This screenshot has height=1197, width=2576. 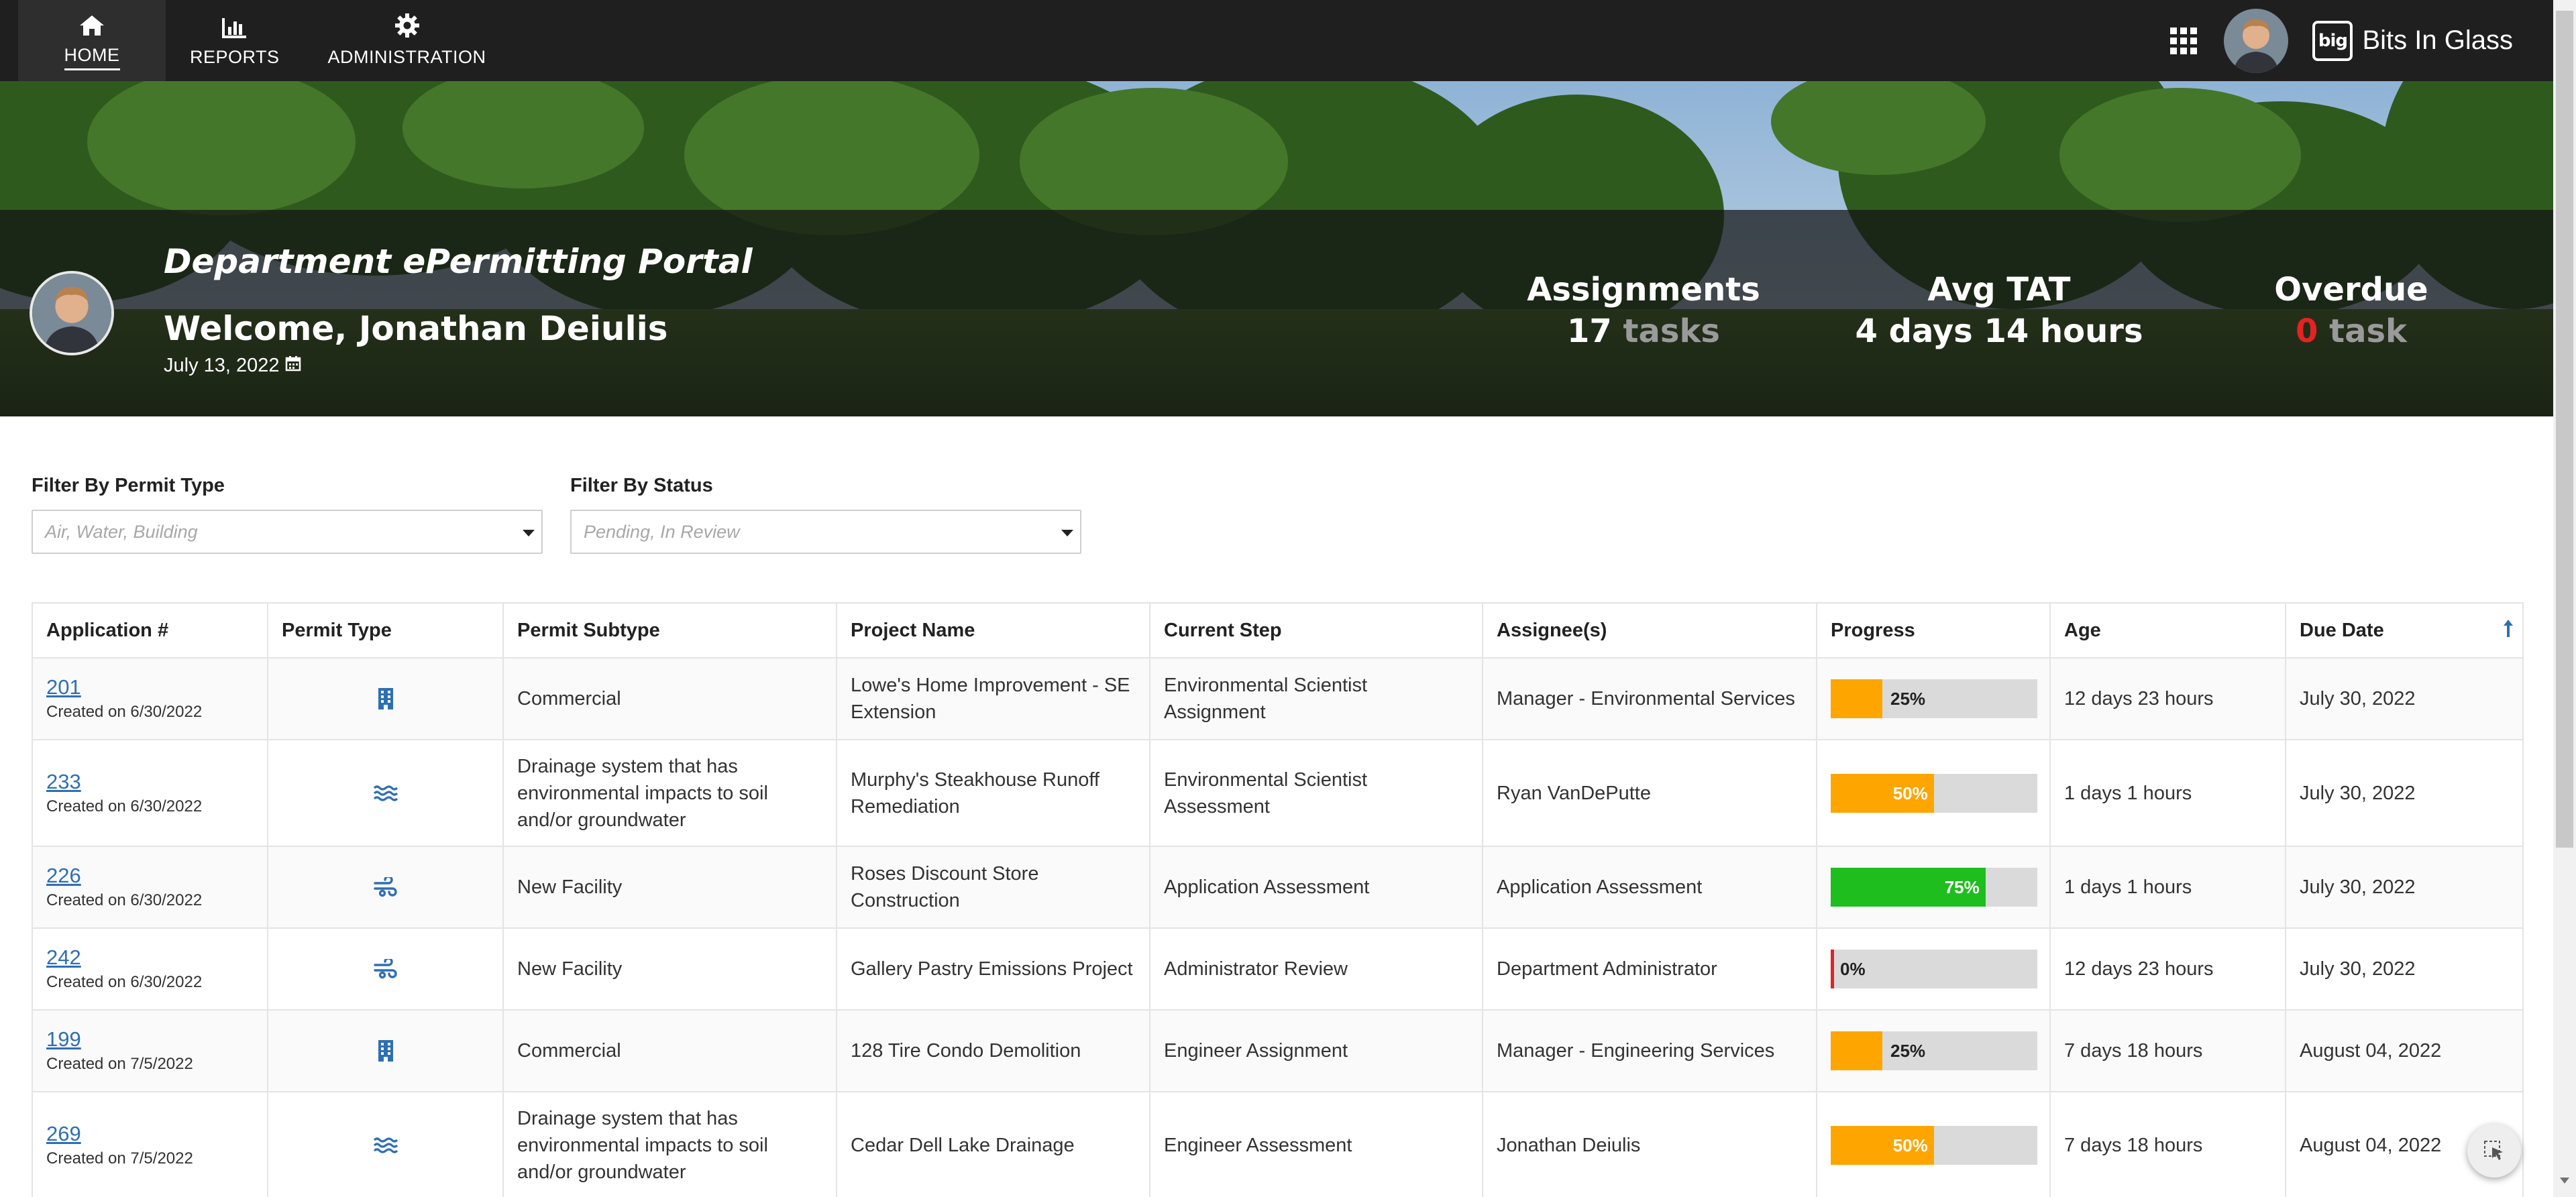 I want to click on page-scrollbar, so click(x=2564, y=598).